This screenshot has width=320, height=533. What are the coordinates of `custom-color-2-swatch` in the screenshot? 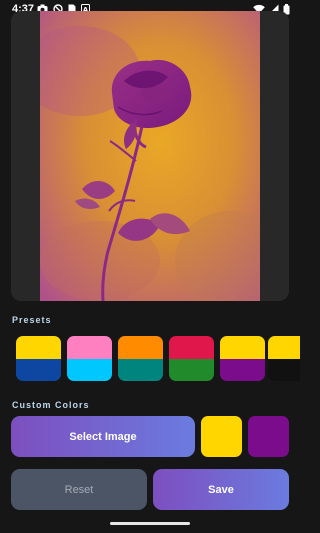 It's located at (268, 436).